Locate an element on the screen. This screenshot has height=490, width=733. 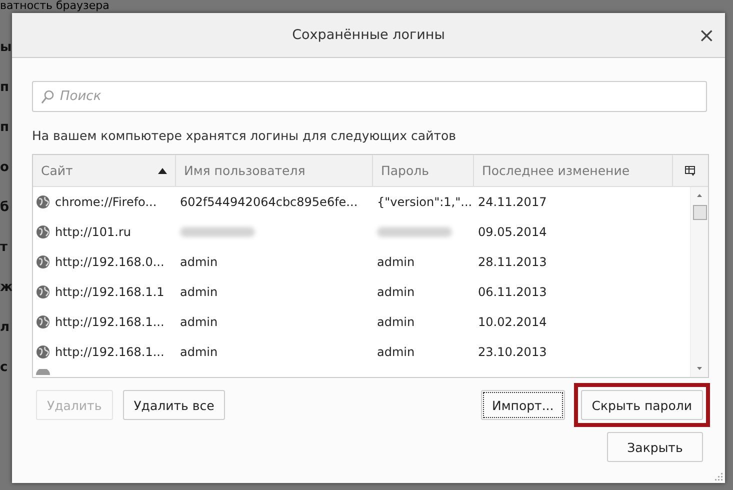
search-input: Поиск is located at coordinates (360, 96).